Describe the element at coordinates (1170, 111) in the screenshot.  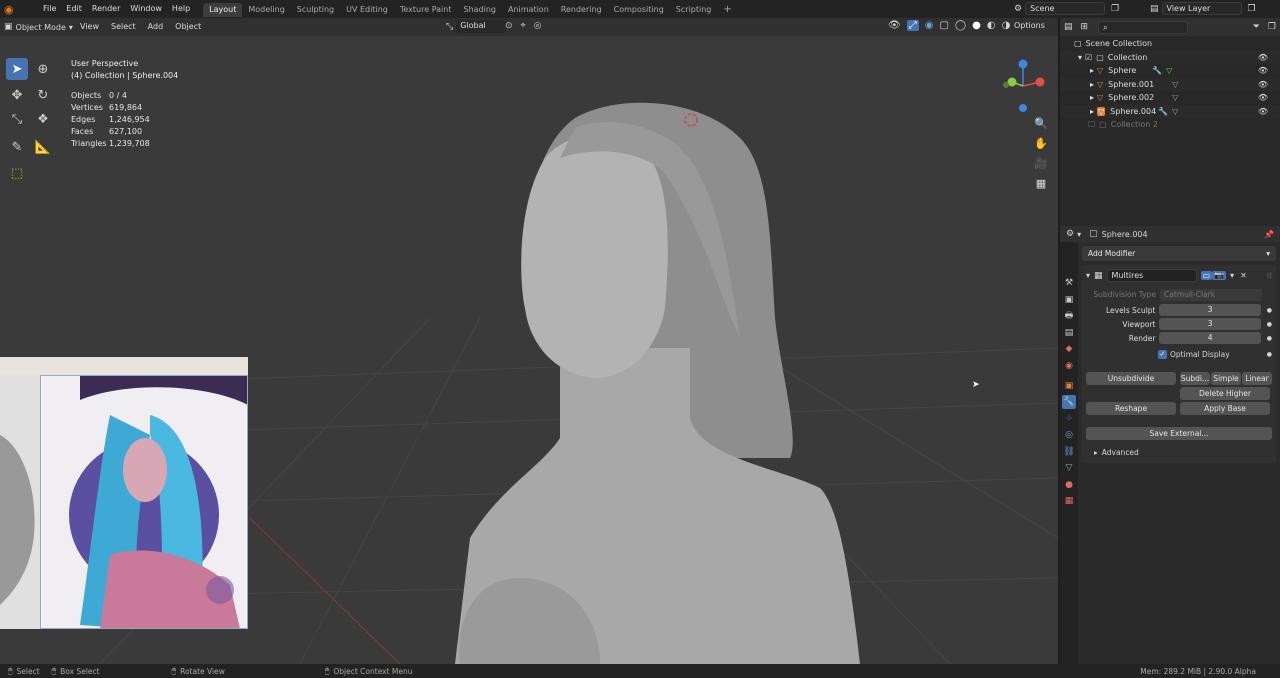
I see `outliner-object-row: ▸ ▽ Sphere.004 🔧 ▽ 👁` at that location.